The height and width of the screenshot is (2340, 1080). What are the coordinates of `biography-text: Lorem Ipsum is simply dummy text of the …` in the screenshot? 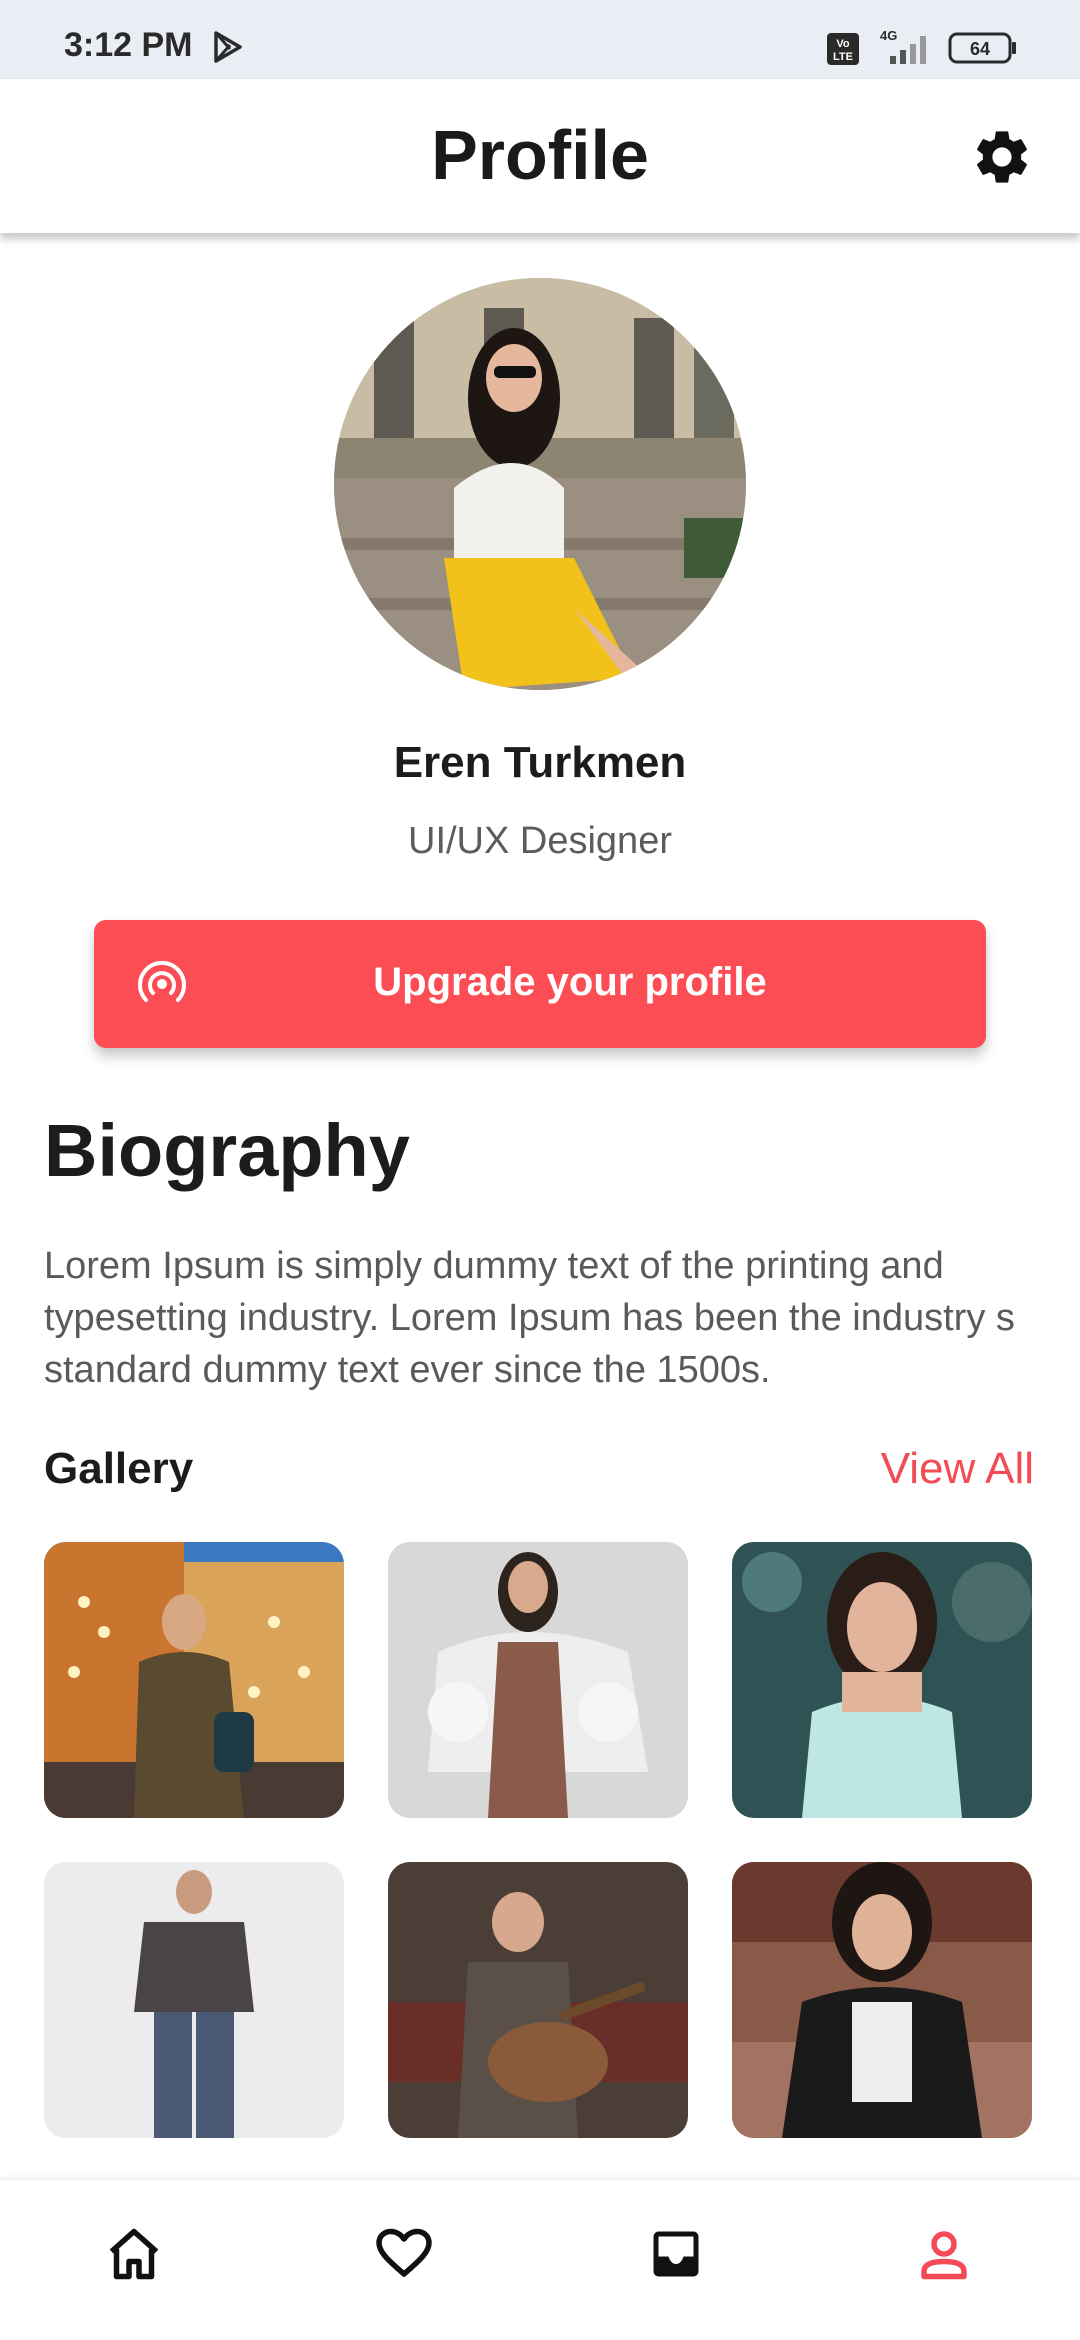 It's located at (529, 1318).